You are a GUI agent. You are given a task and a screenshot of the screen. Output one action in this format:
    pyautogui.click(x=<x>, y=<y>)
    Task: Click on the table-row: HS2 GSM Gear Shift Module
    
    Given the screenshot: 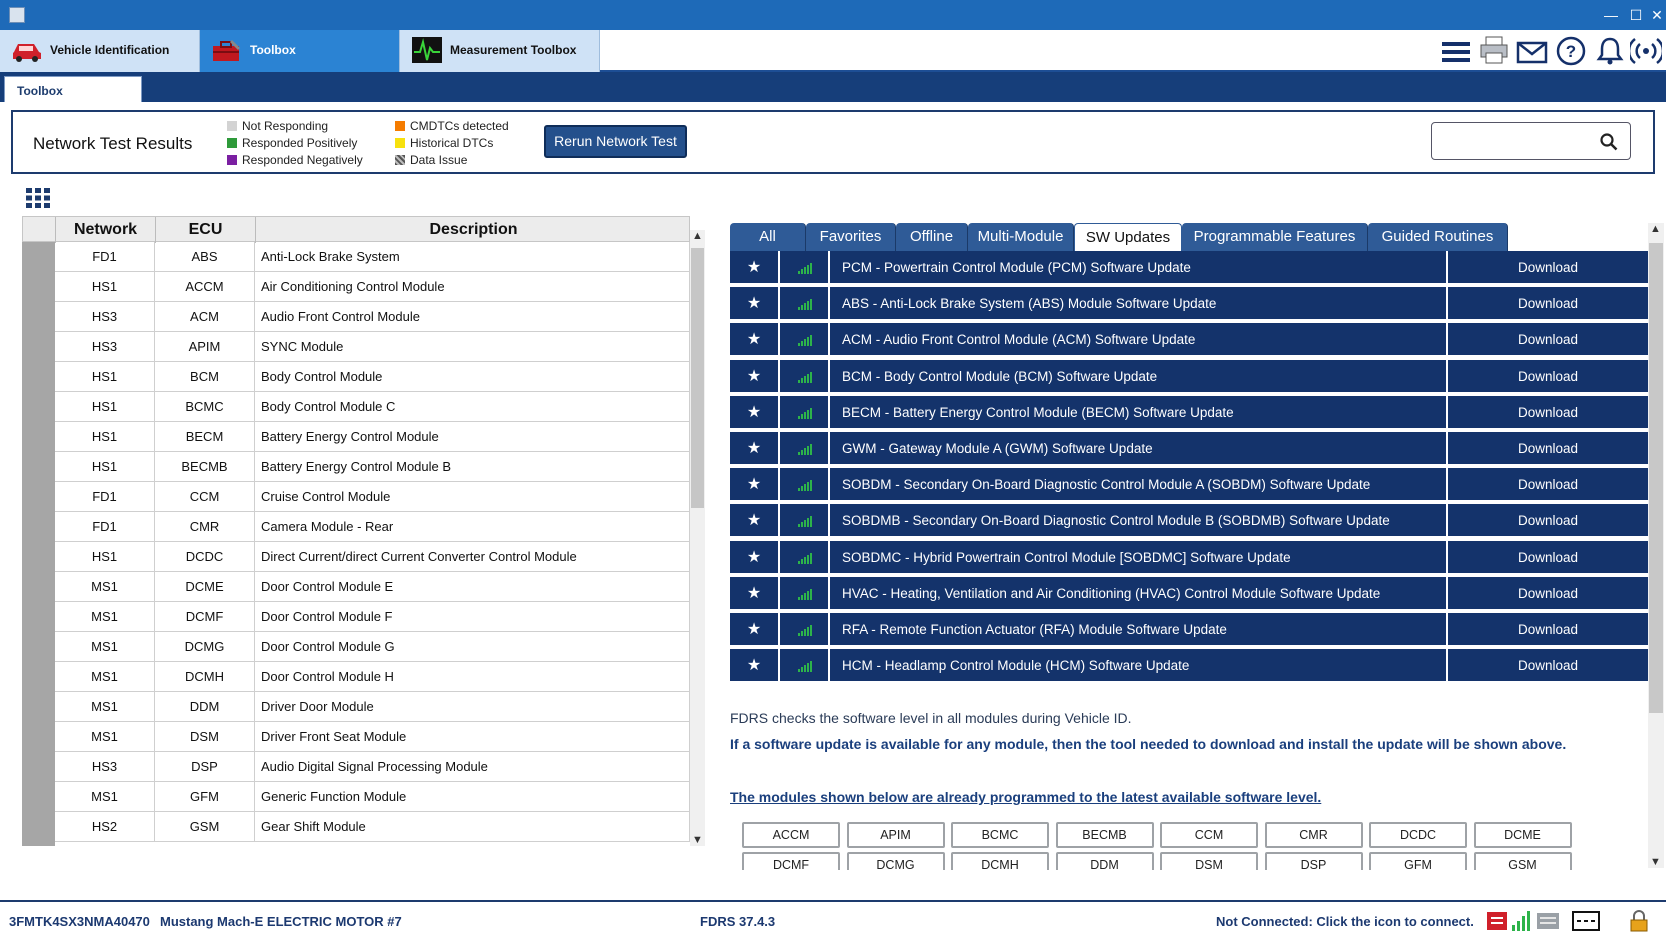 What is the action you would take?
    pyautogui.click(x=372, y=827)
    